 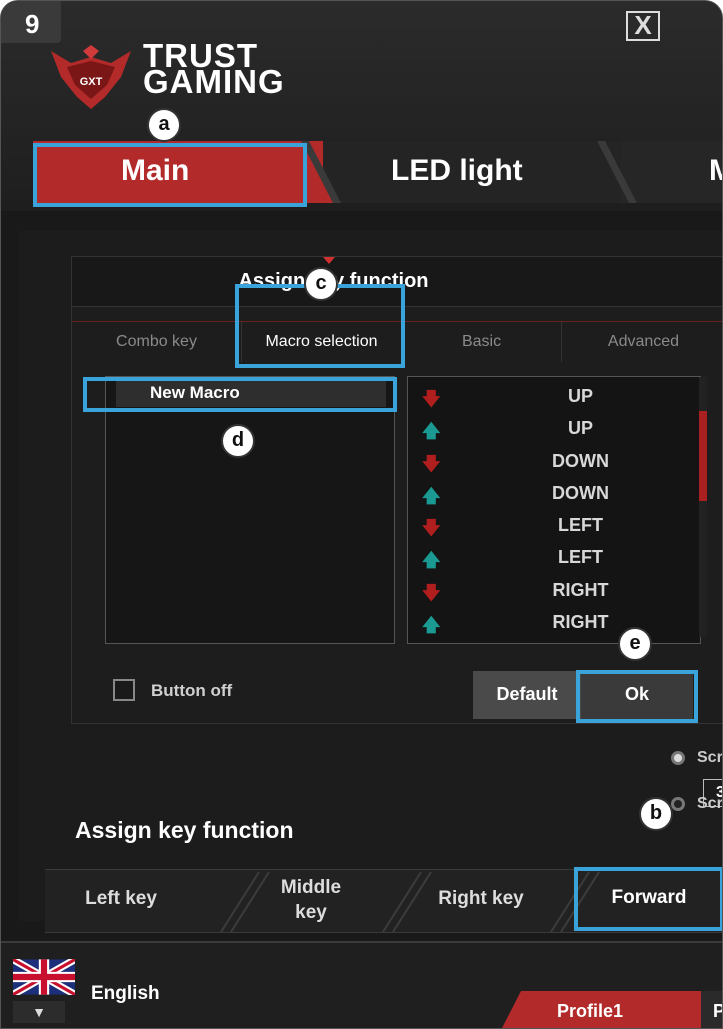 What do you see at coordinates (170, 175) in the screenshot?
I see `highlight-main-tab` at bounding box center [170, 175].